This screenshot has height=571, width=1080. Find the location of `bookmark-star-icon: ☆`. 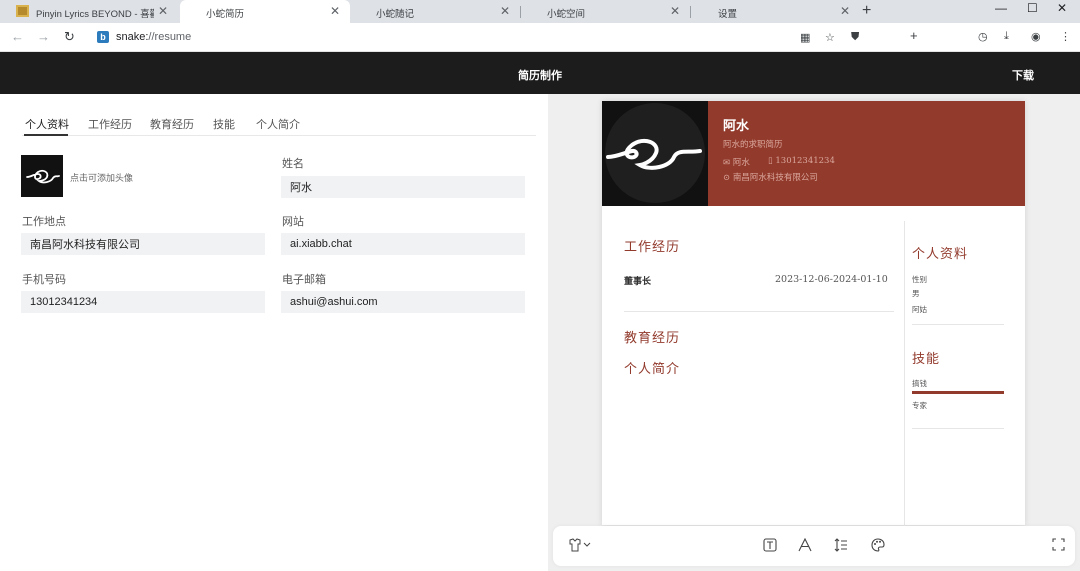

bookmark-star-icon: ☆ is located at coordinates (830, 37).